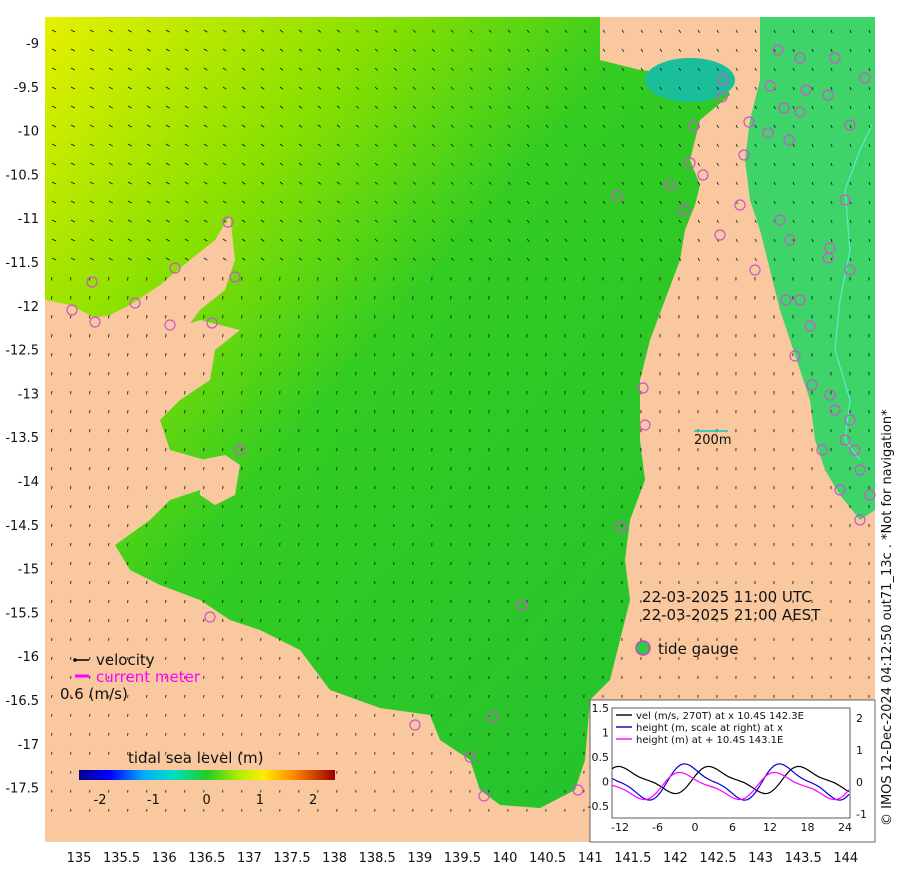  I want to click on inset-y-left-tick: -0.5, so click(598, 806).